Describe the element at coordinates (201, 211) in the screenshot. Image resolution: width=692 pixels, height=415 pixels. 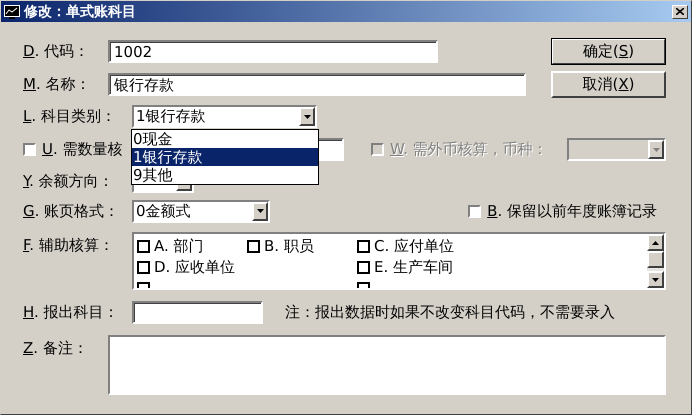
I see `format-dropdown: 0金额式` at that location.